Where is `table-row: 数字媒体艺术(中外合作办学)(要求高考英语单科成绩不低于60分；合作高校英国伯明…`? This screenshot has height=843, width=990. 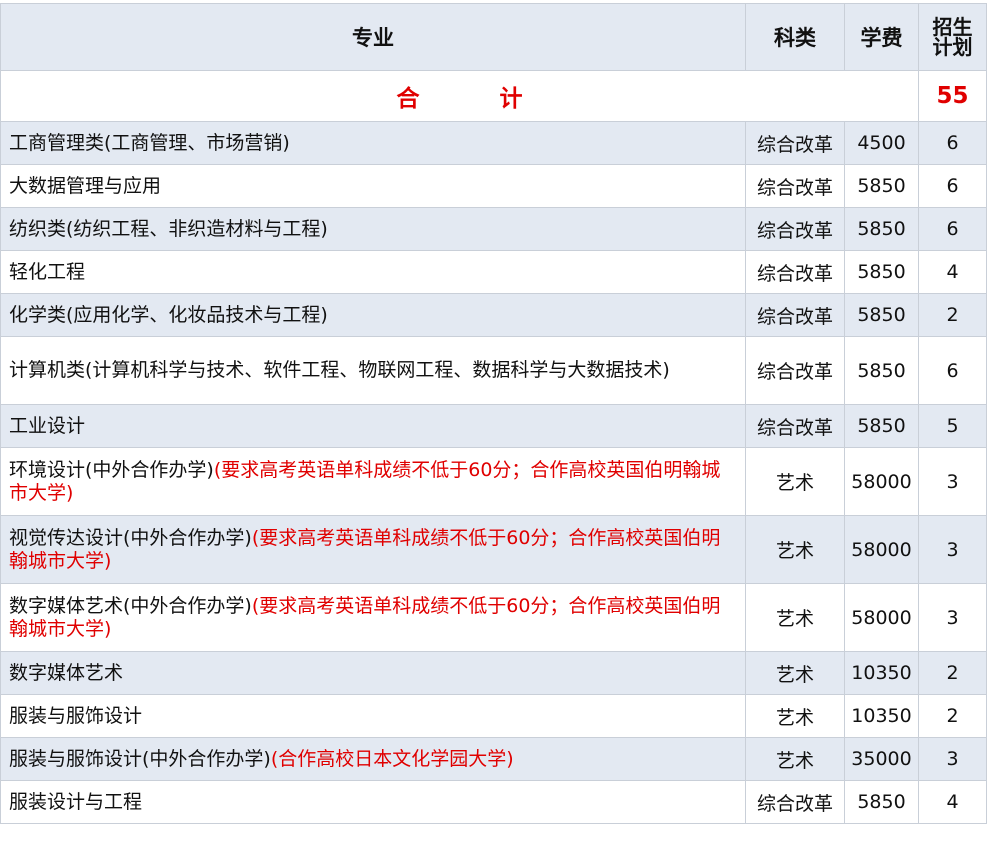 table-row: 数字媒体艺术(中外合作办学)(要求高考英语单科成绩不低于60分；合作高校英国伯明… is located at coordinates (493, 617).